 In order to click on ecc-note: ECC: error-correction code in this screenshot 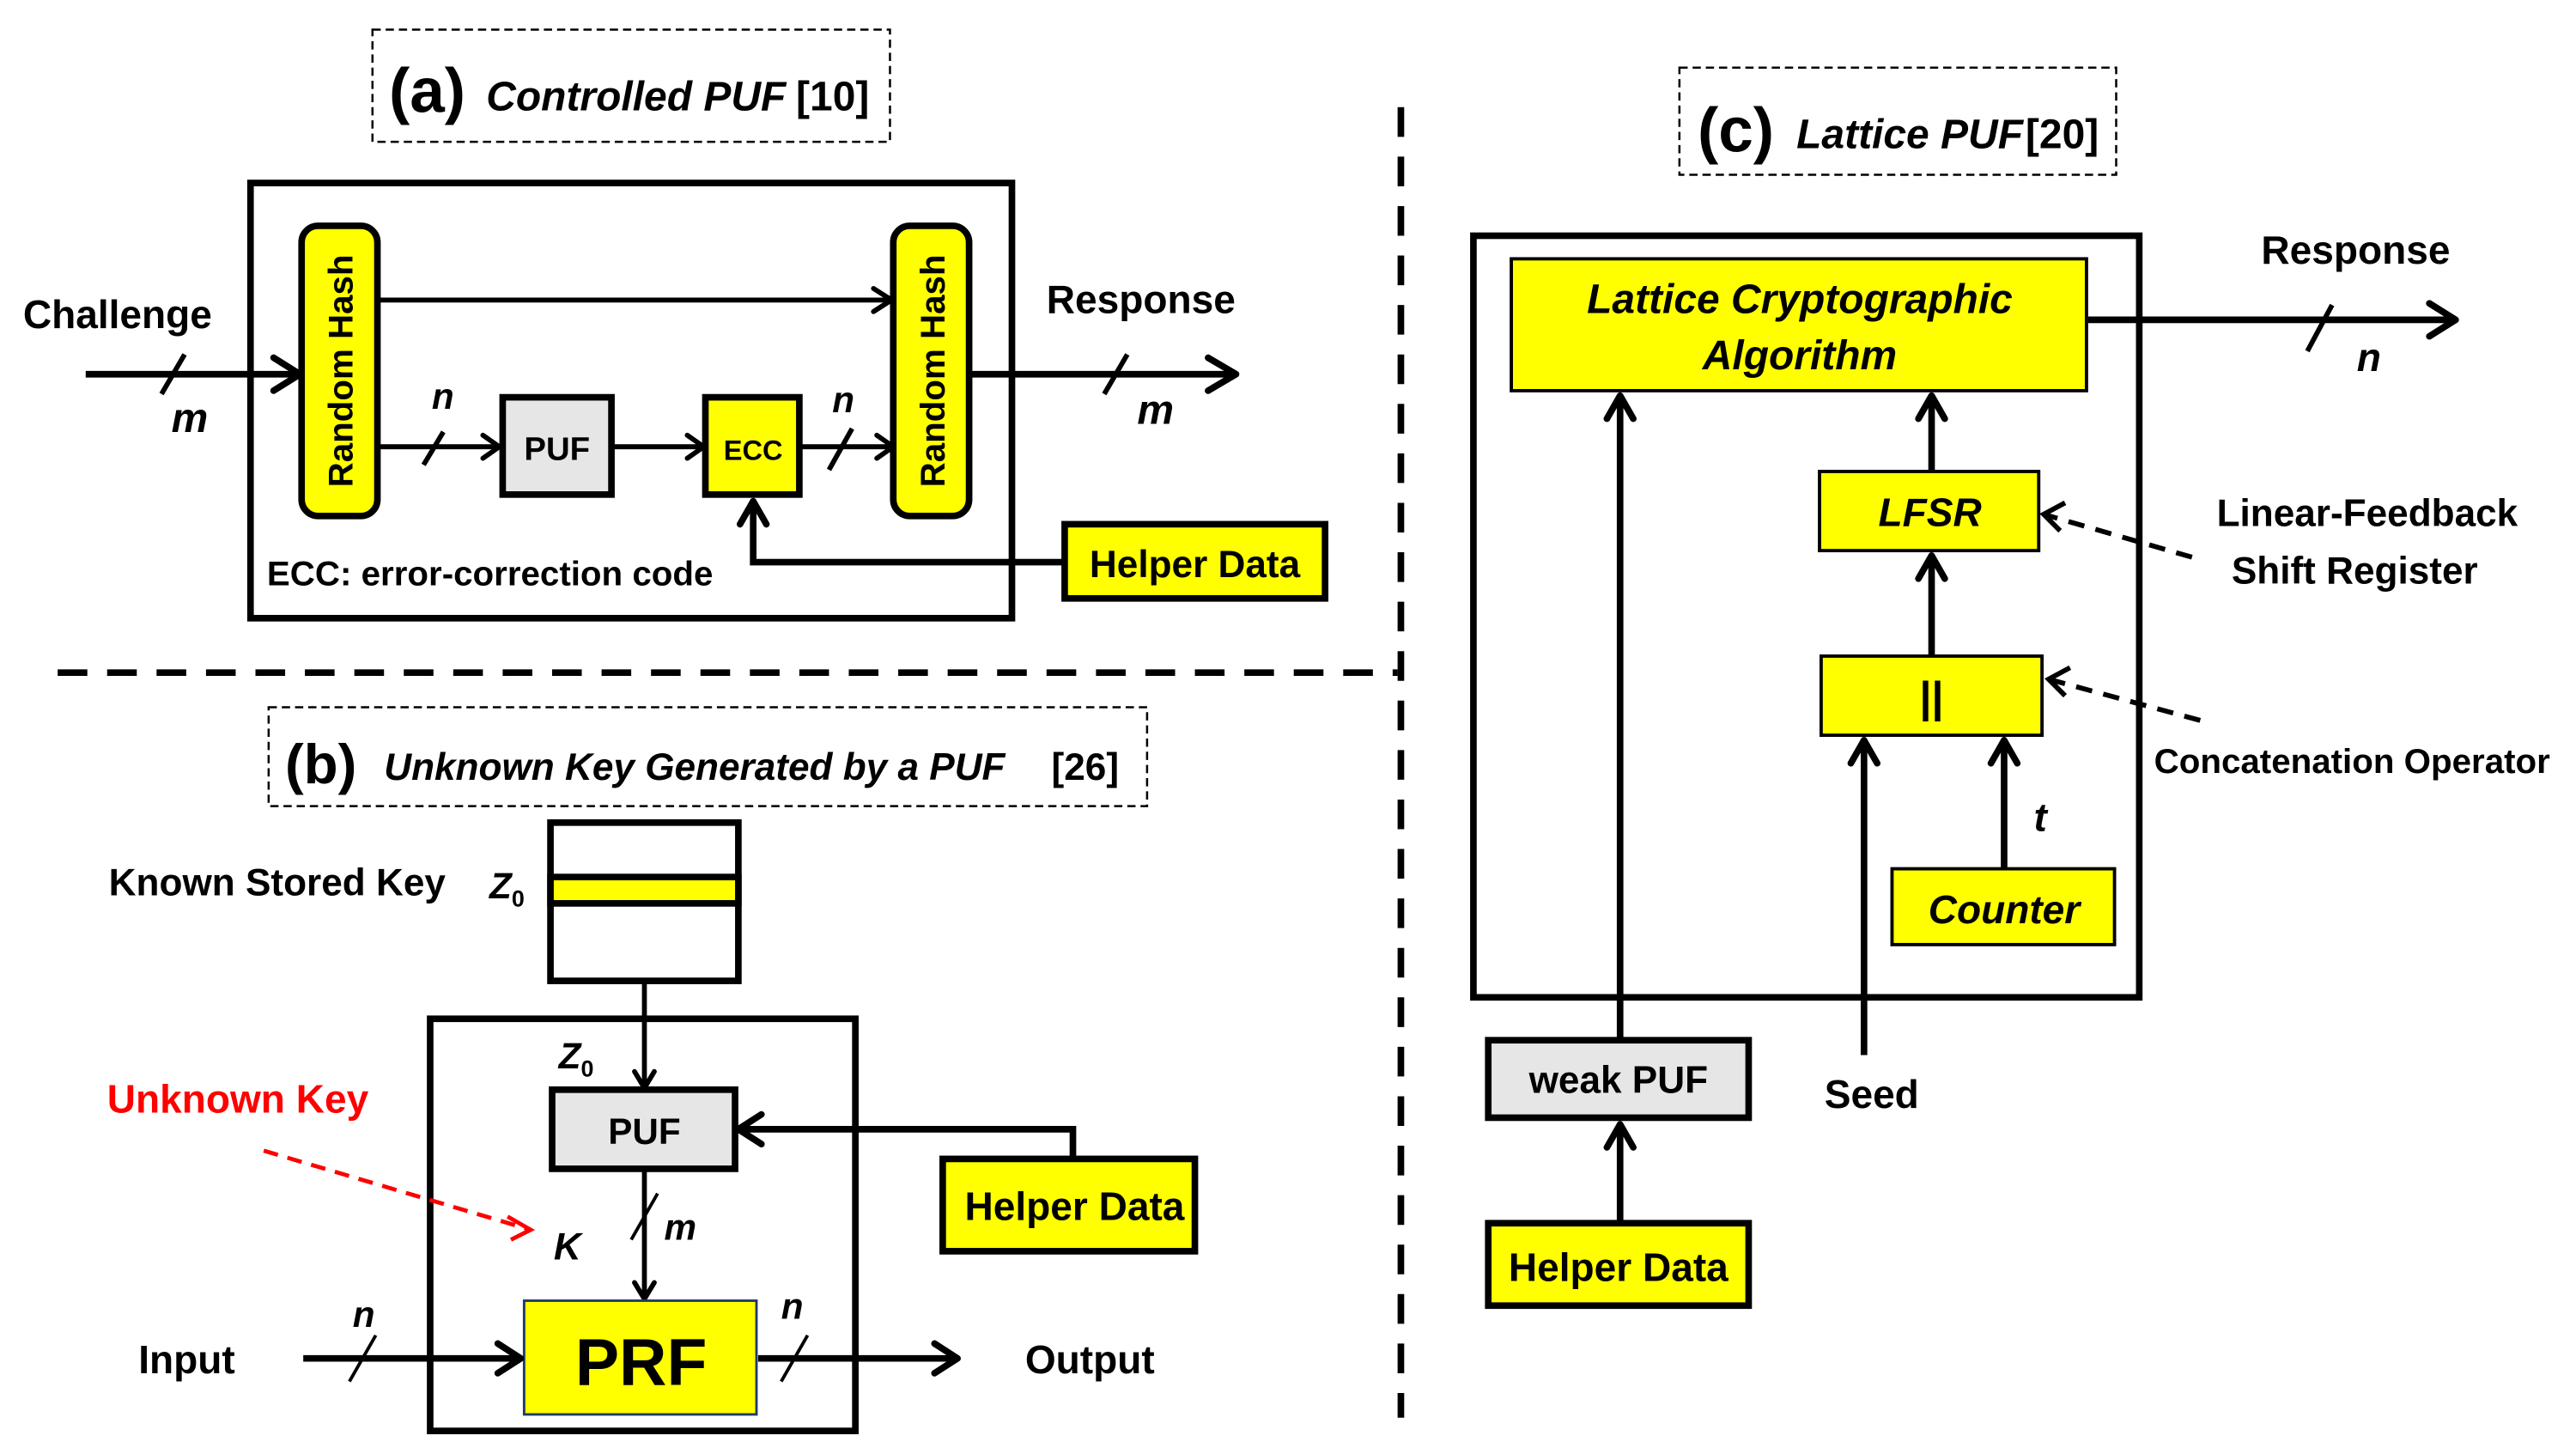, I will do `click(490, 573)`.